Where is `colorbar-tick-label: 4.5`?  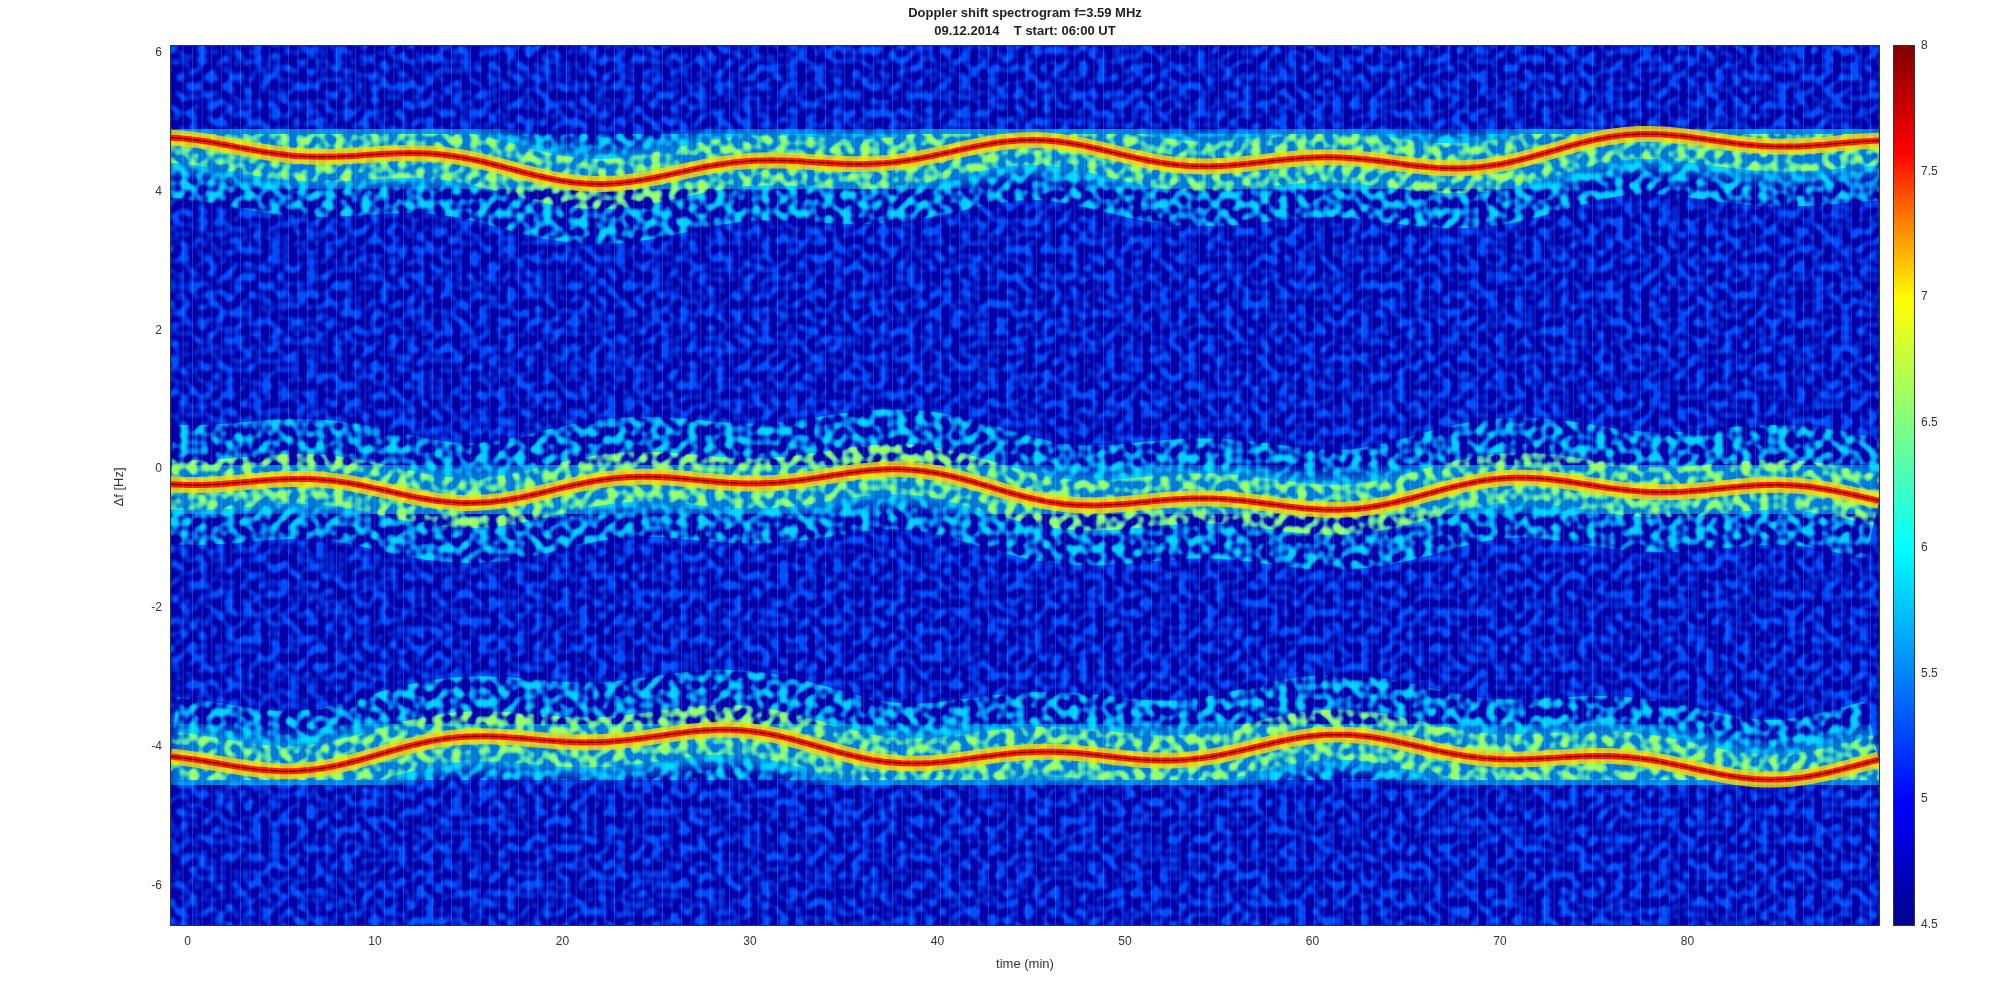
colorbar-tick-label: 4.5 is located at coordinates (1929, 924).